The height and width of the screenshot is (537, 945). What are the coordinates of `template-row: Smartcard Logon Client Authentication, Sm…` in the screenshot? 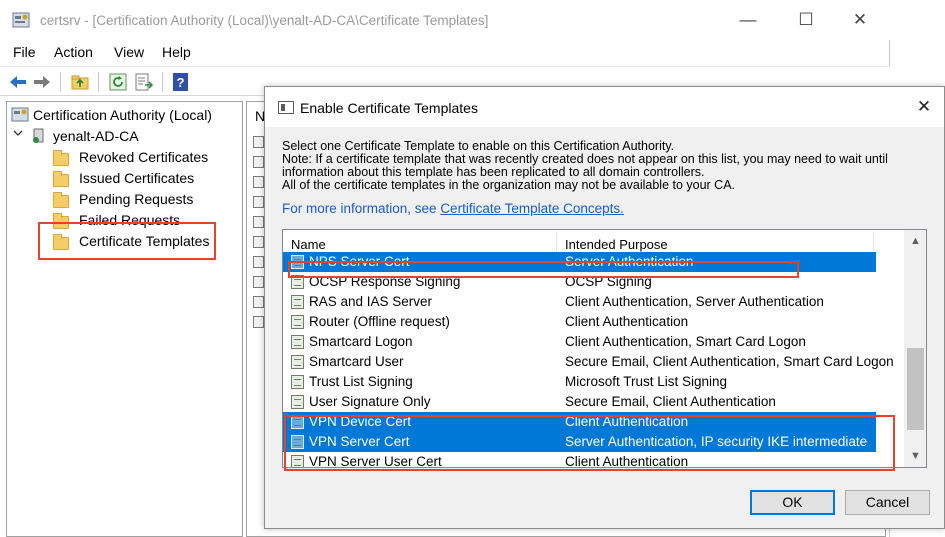 It's located at (579, 342).